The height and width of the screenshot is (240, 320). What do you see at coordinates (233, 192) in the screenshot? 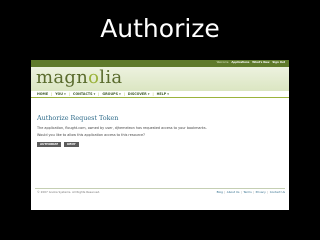
I see `footer-link-about-us: About Us` at bounding box center [233, 192].